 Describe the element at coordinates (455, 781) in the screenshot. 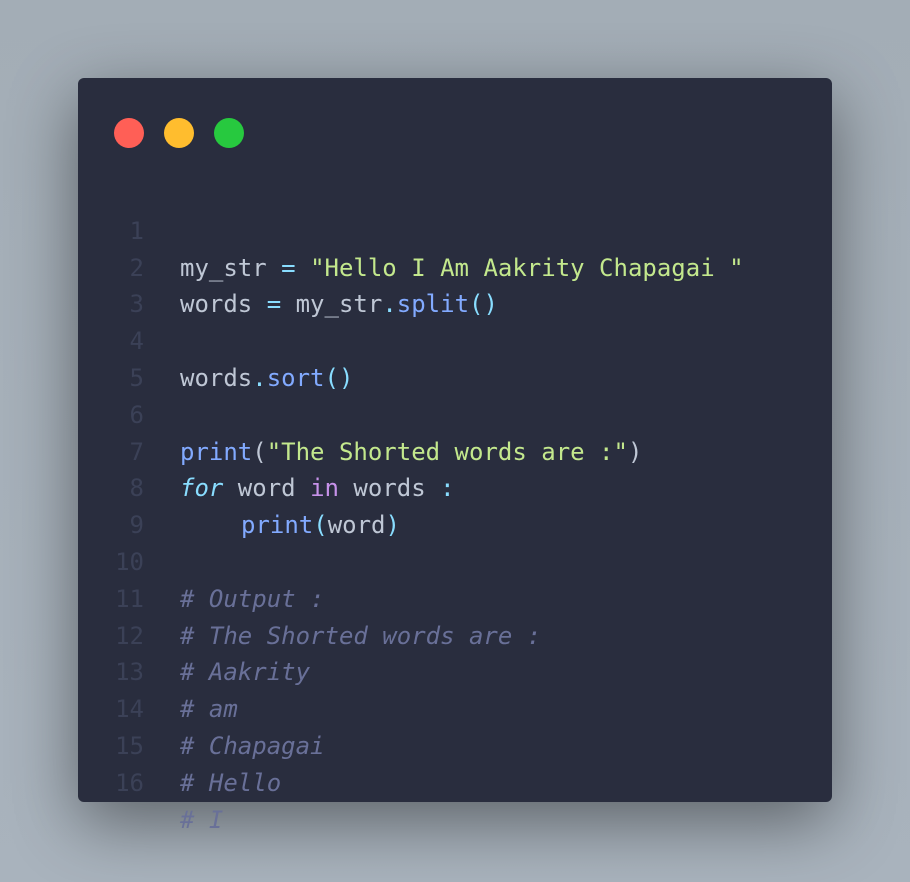

I see `code-line-16: 16 # I` at that location.